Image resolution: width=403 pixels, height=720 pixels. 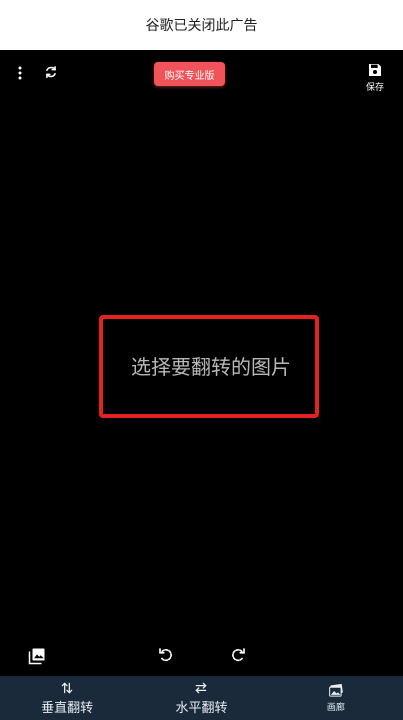 I want to click on refresh-icon, so click(x=51, y=72).